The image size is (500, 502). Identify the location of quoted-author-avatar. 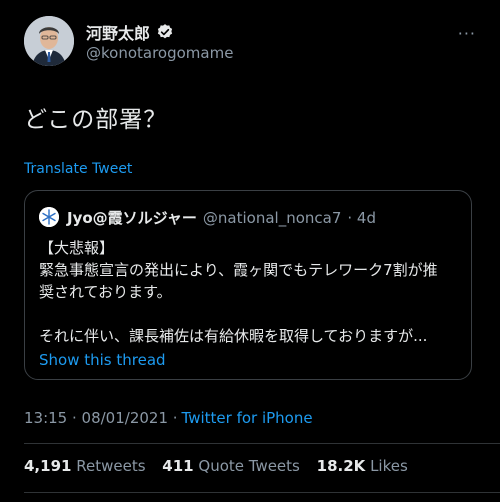
(49, 217).